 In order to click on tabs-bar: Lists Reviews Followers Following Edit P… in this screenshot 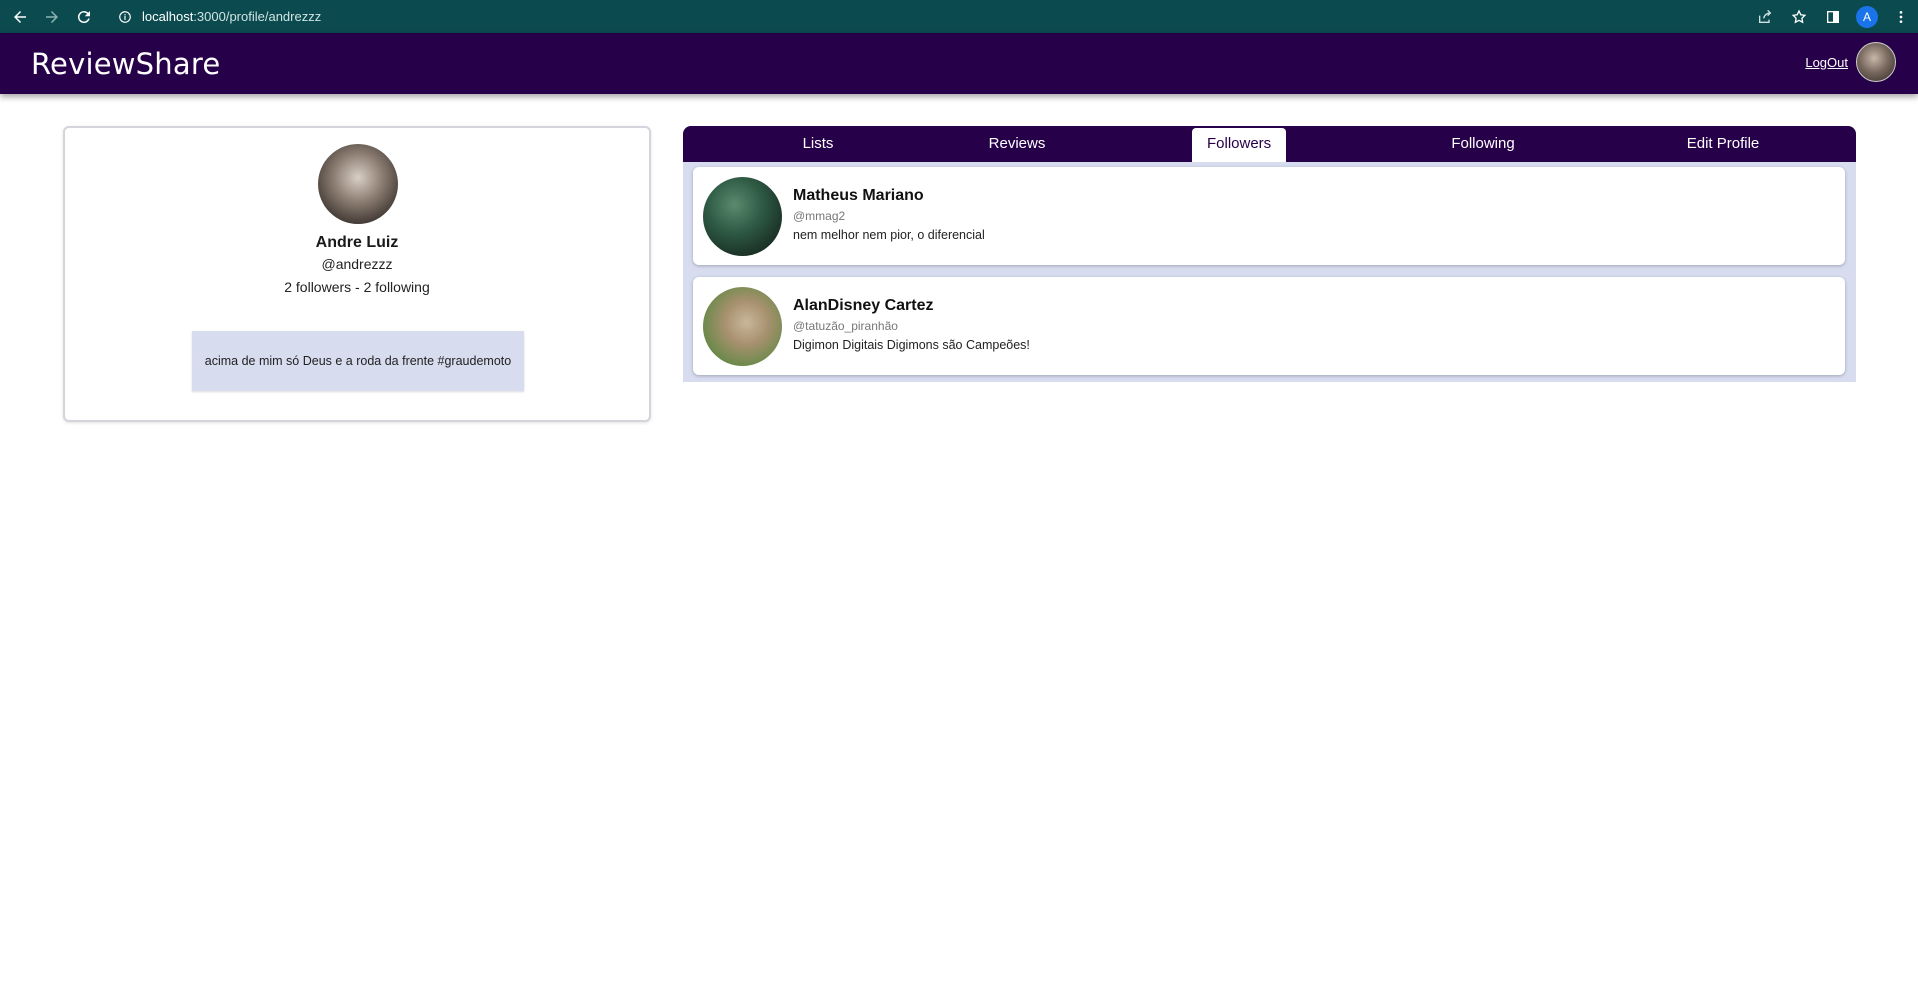, I will do `click(1269, 144)`.